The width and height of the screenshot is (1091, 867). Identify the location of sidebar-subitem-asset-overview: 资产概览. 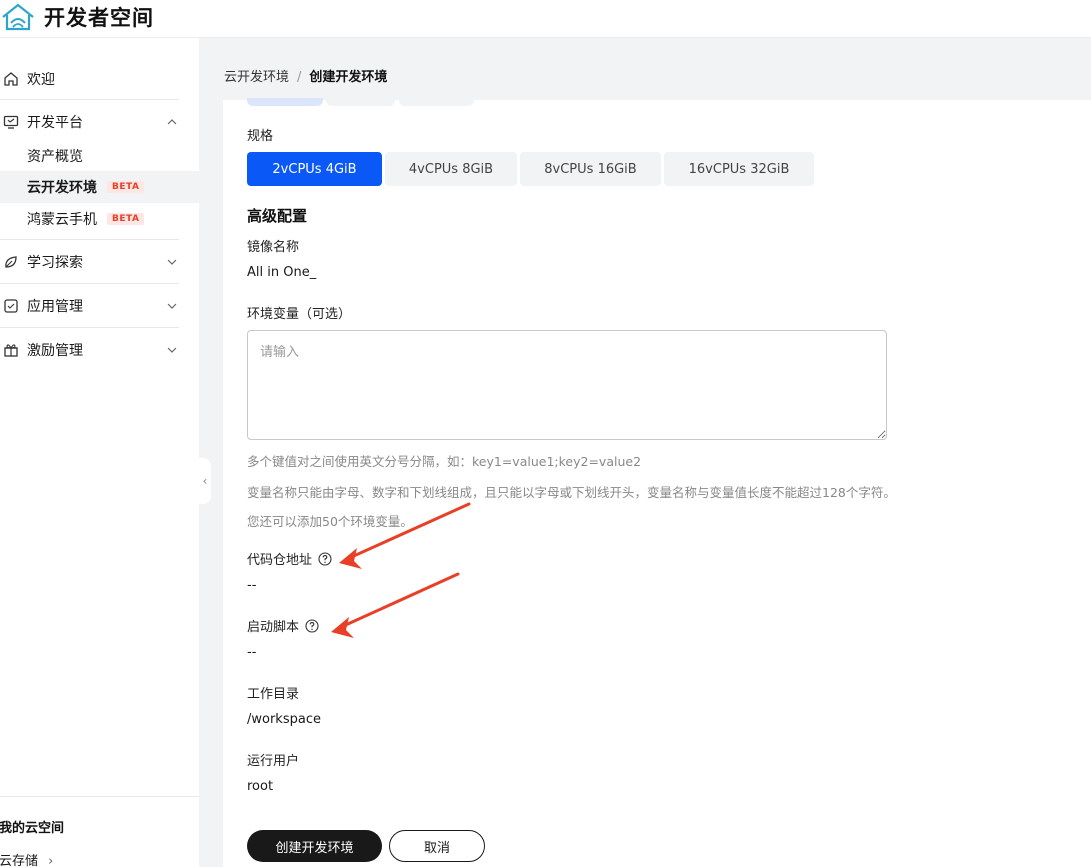
(55, 156).